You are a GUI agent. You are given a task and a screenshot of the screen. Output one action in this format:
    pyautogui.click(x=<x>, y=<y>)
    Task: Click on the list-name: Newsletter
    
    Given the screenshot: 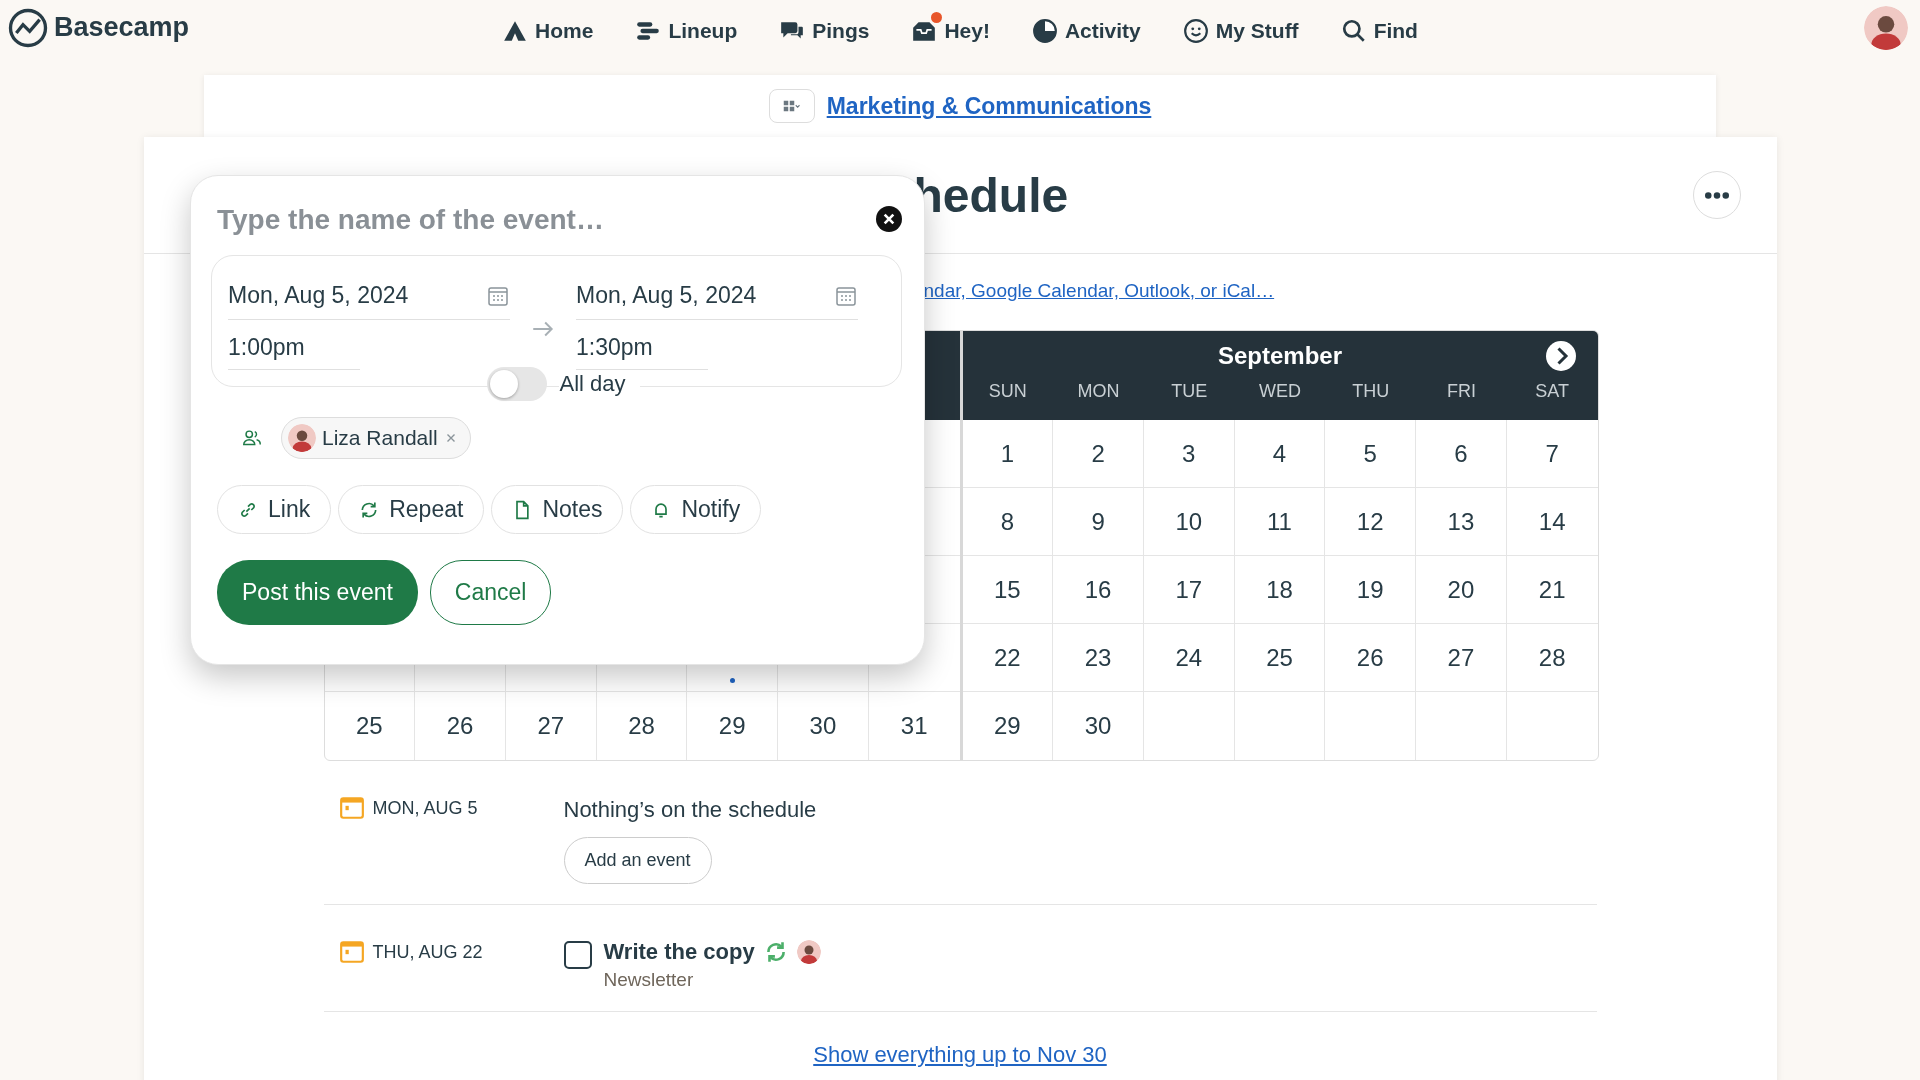 What is the action you would take?
    pyautogui.click(x=649, y=980)
    